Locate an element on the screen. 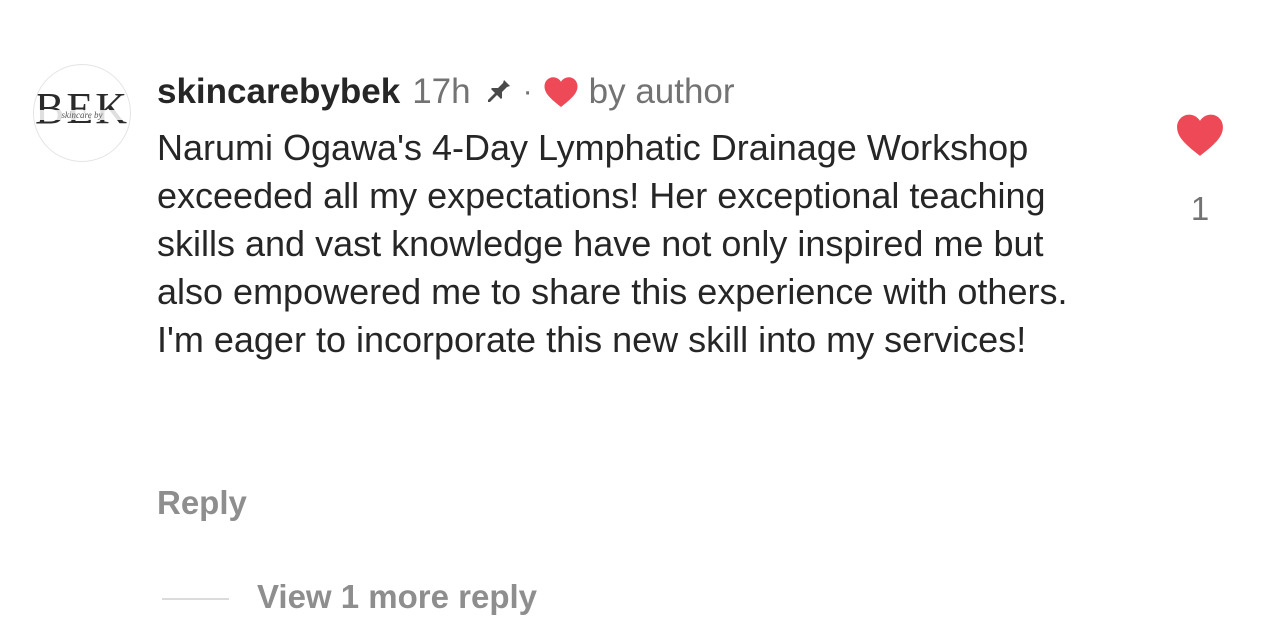  reply-button: Reply is located at coordinates (202, 503).